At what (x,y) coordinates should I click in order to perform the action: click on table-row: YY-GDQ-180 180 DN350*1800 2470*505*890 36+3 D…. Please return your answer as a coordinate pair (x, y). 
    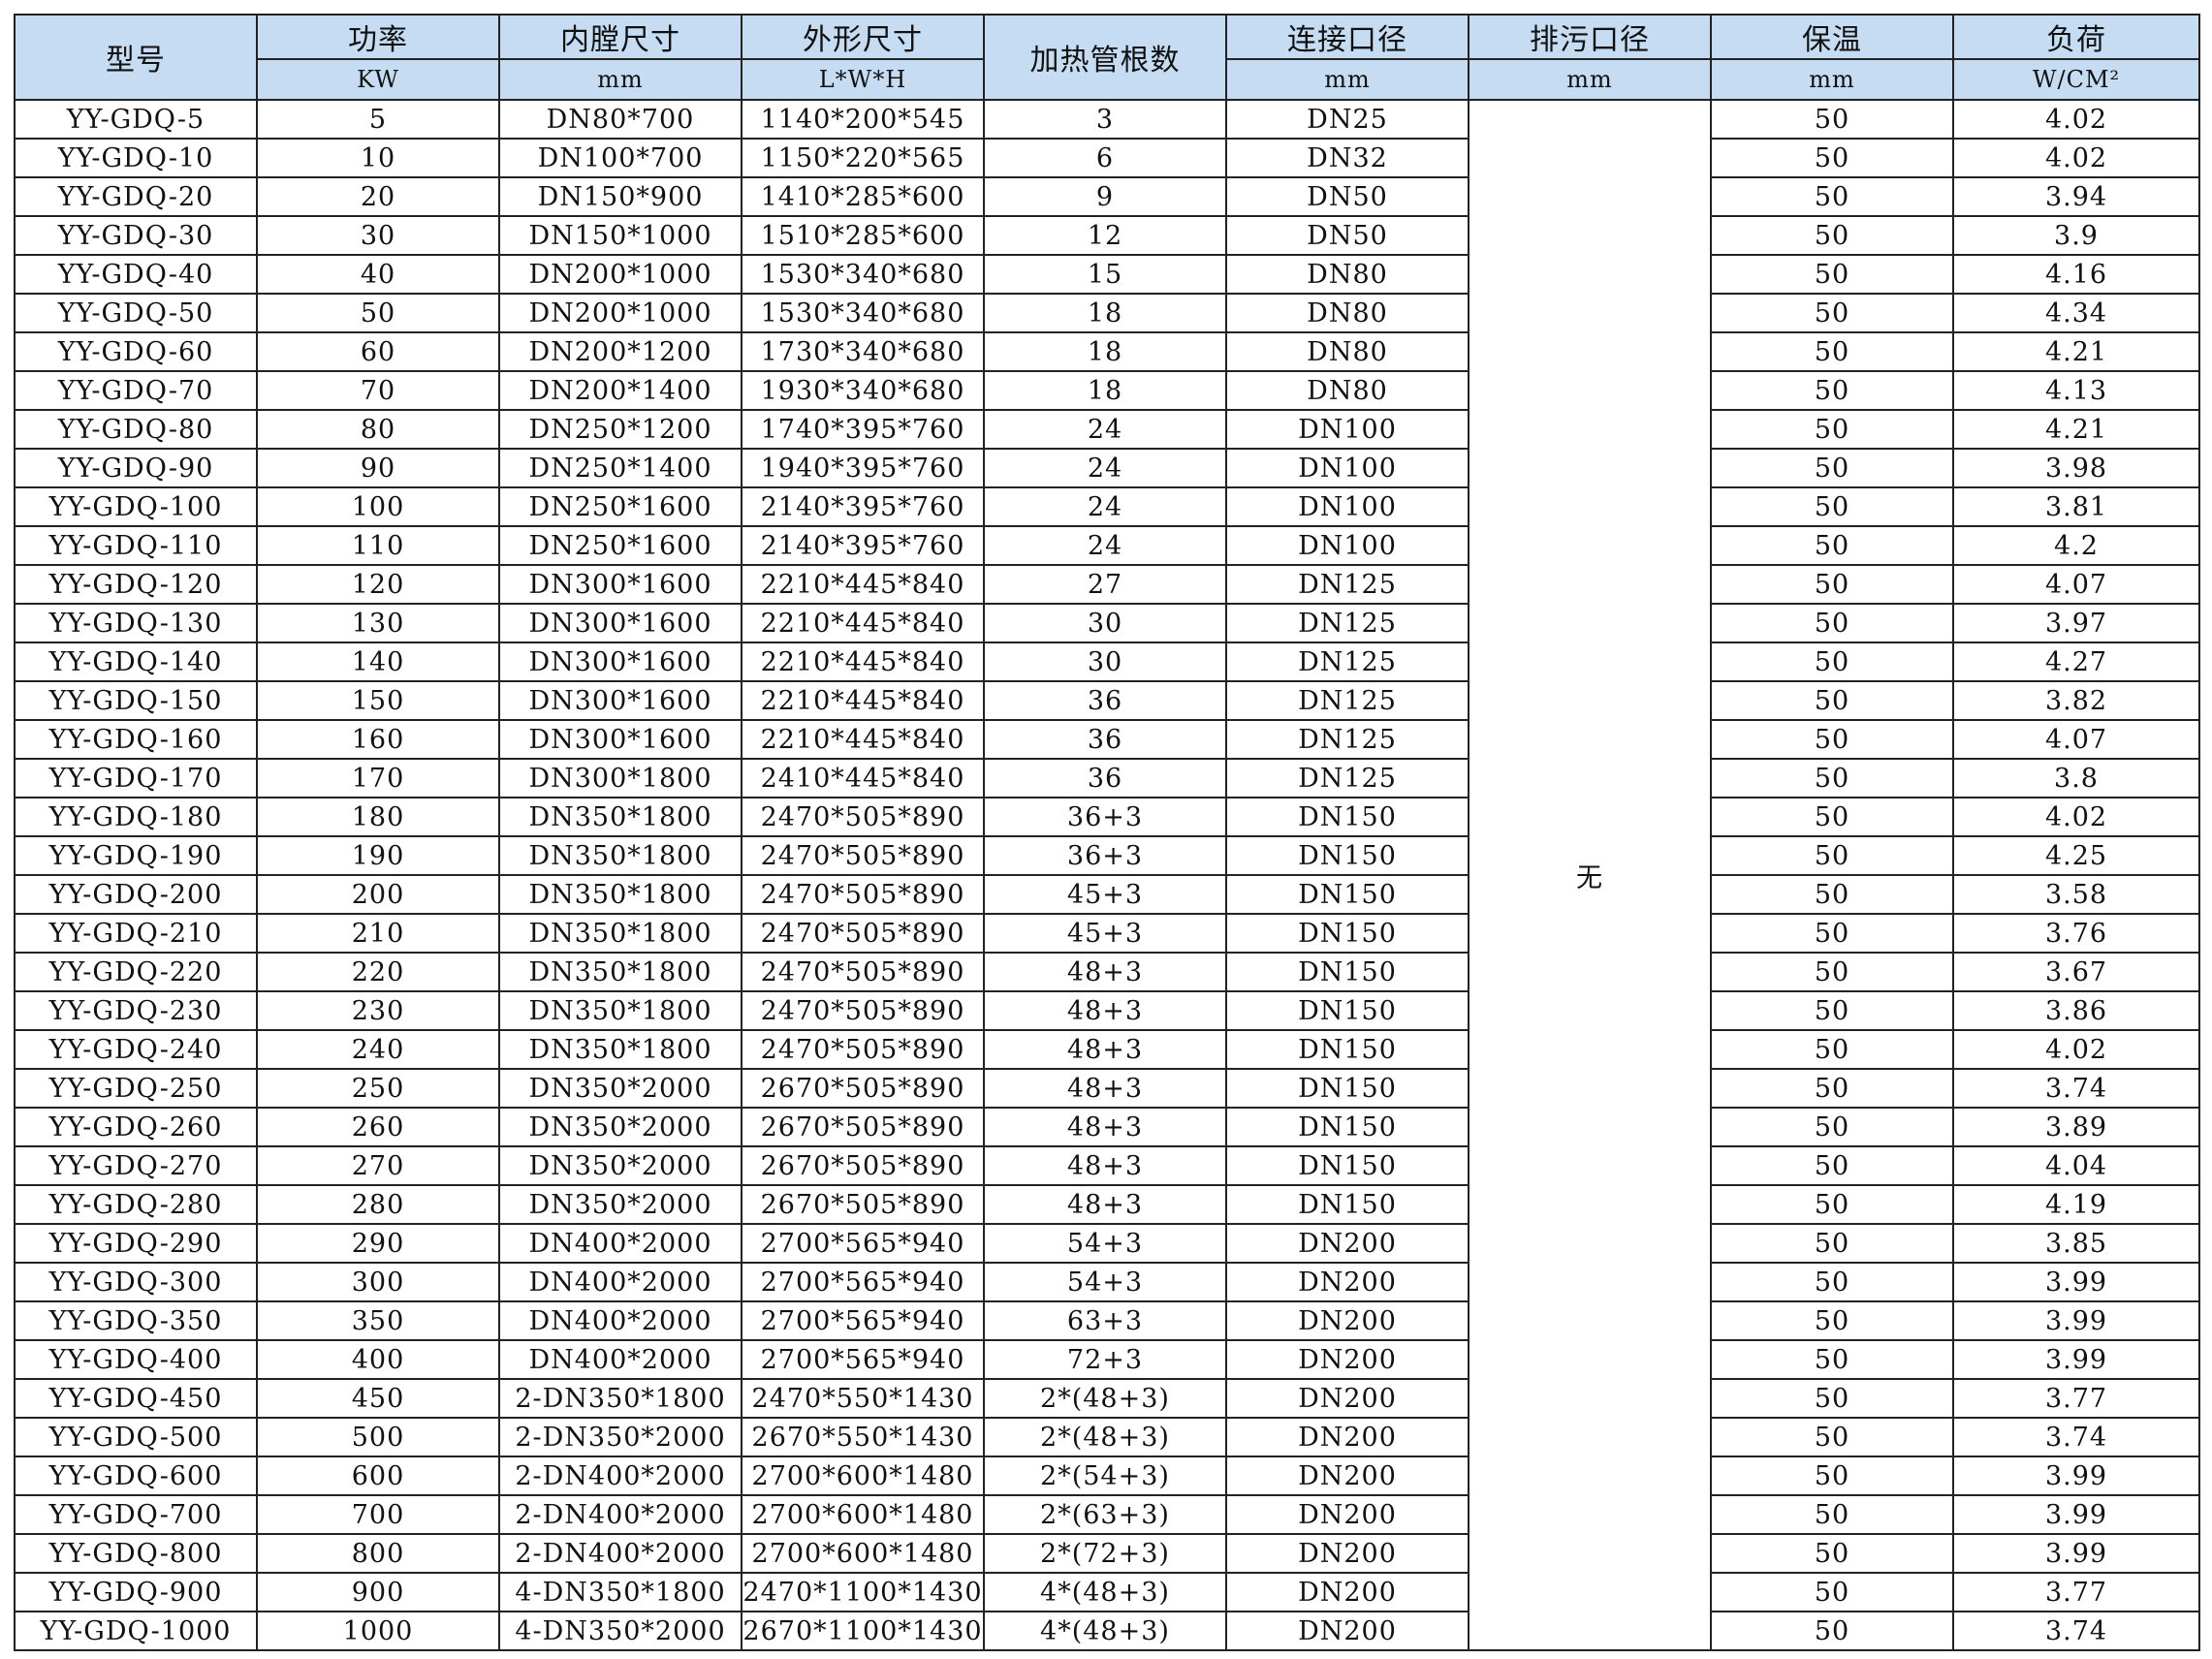
    Looking at the image, I should click on (1107, 817).